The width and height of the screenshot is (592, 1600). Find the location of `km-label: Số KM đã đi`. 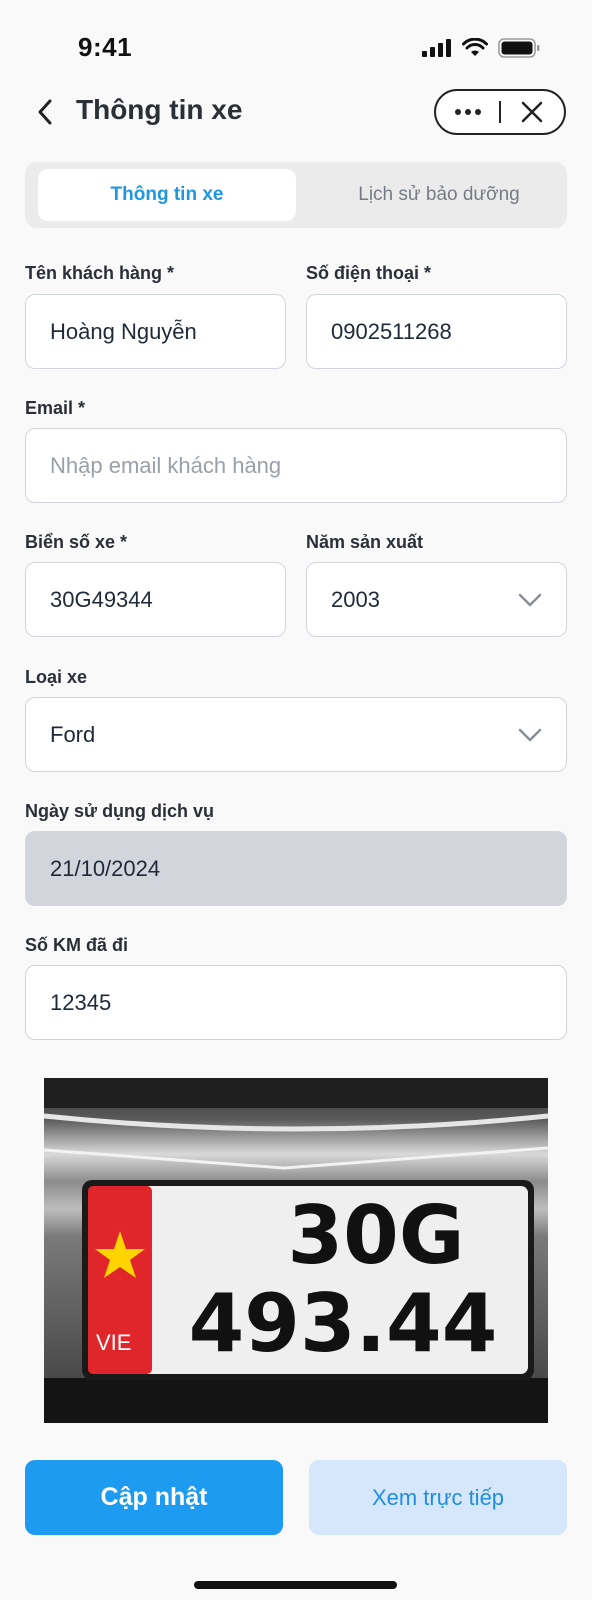

km-label: Số KM đã đi is located at coordinates (76, 945).